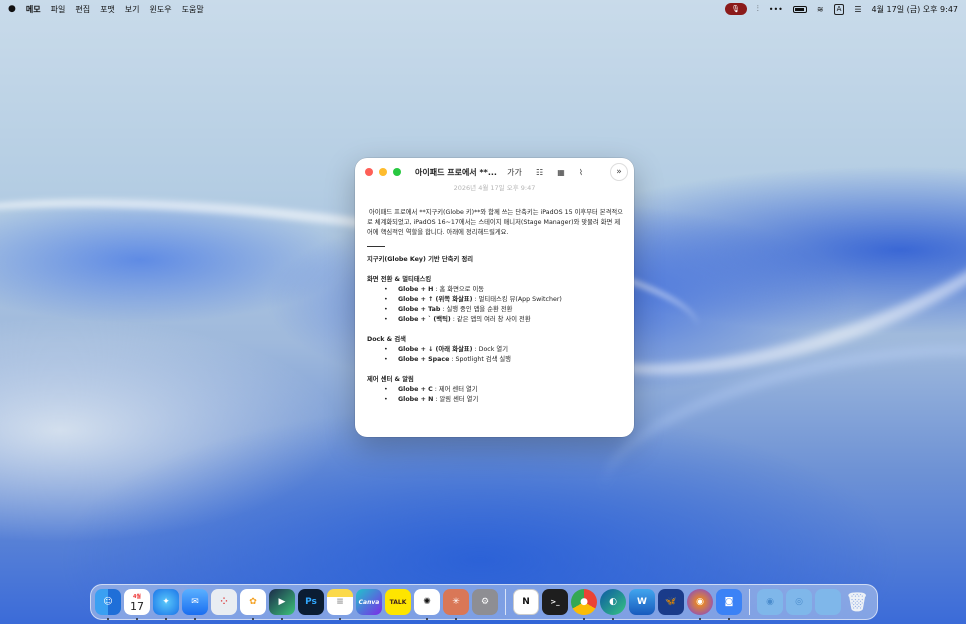 The image size is (966, 624). I want to click on zoom-button, so click(397, 172).